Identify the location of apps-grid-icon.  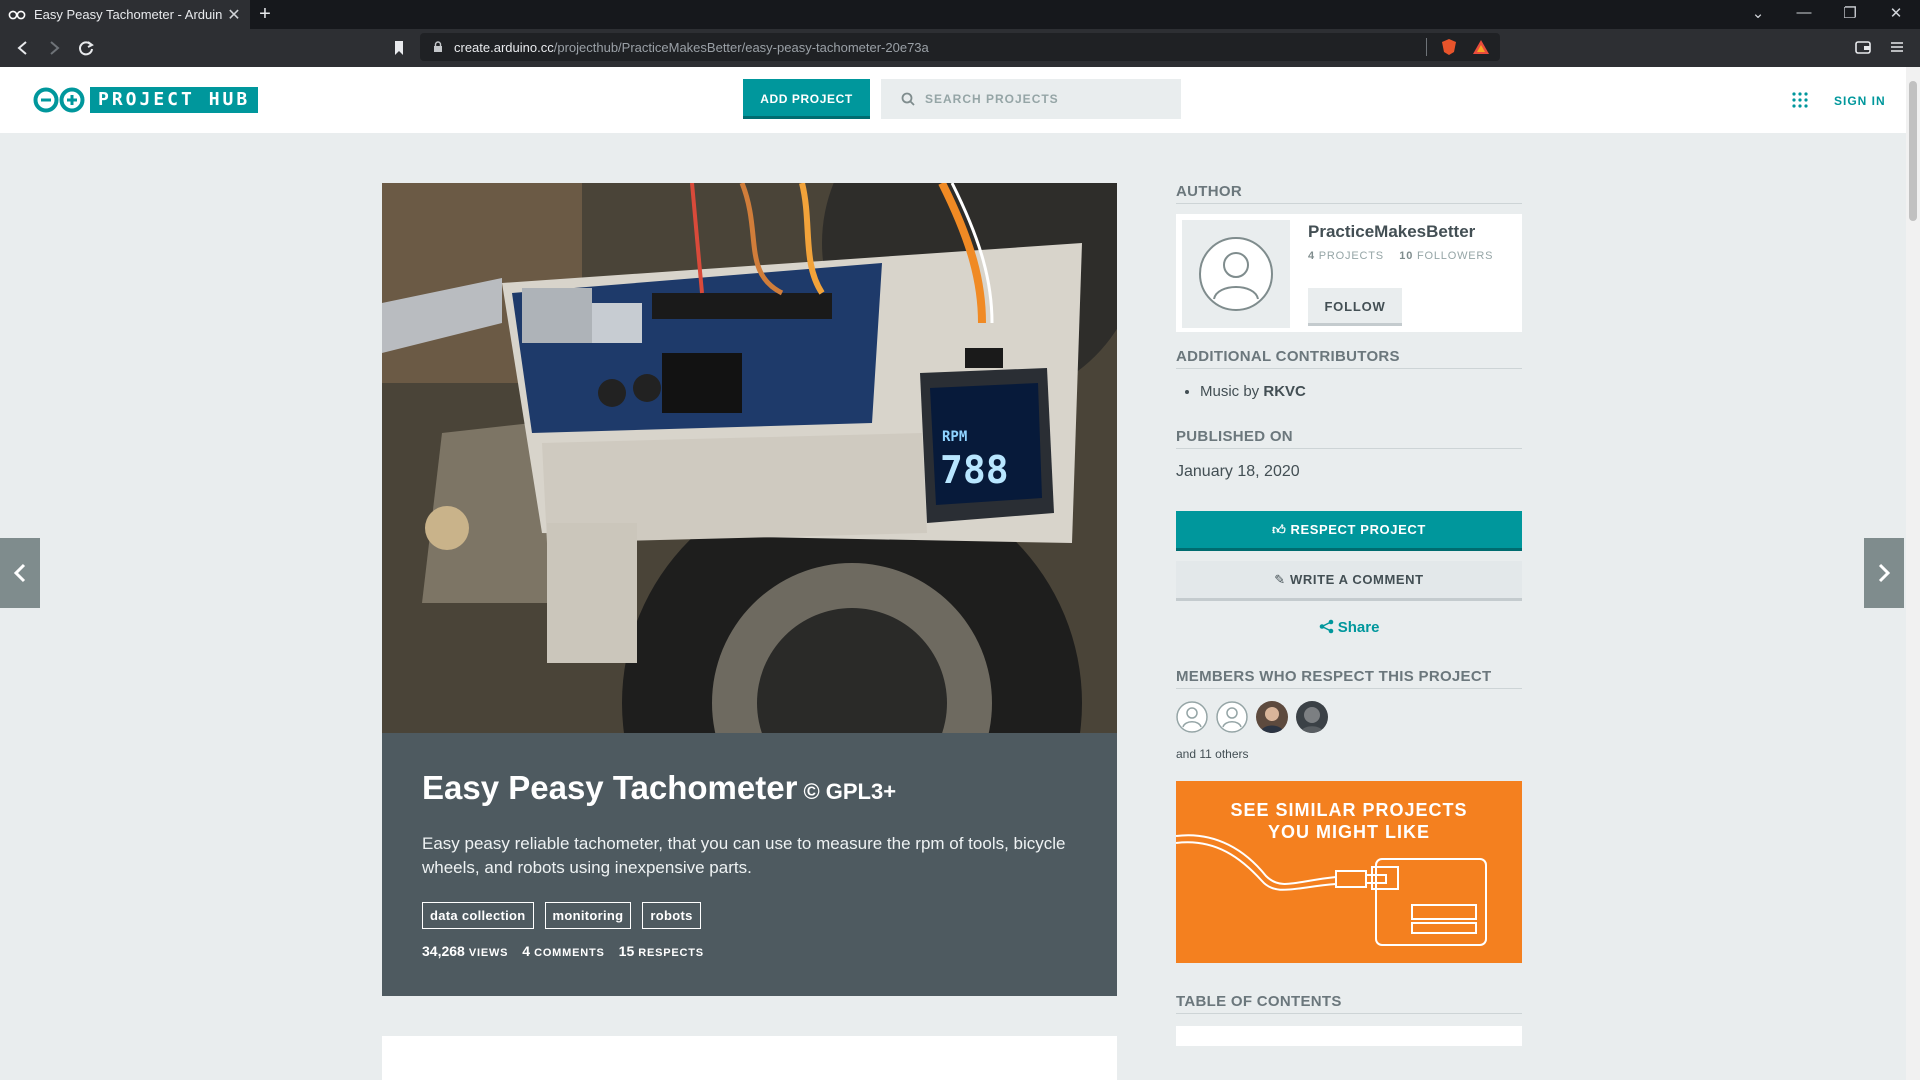
(1800, 100).